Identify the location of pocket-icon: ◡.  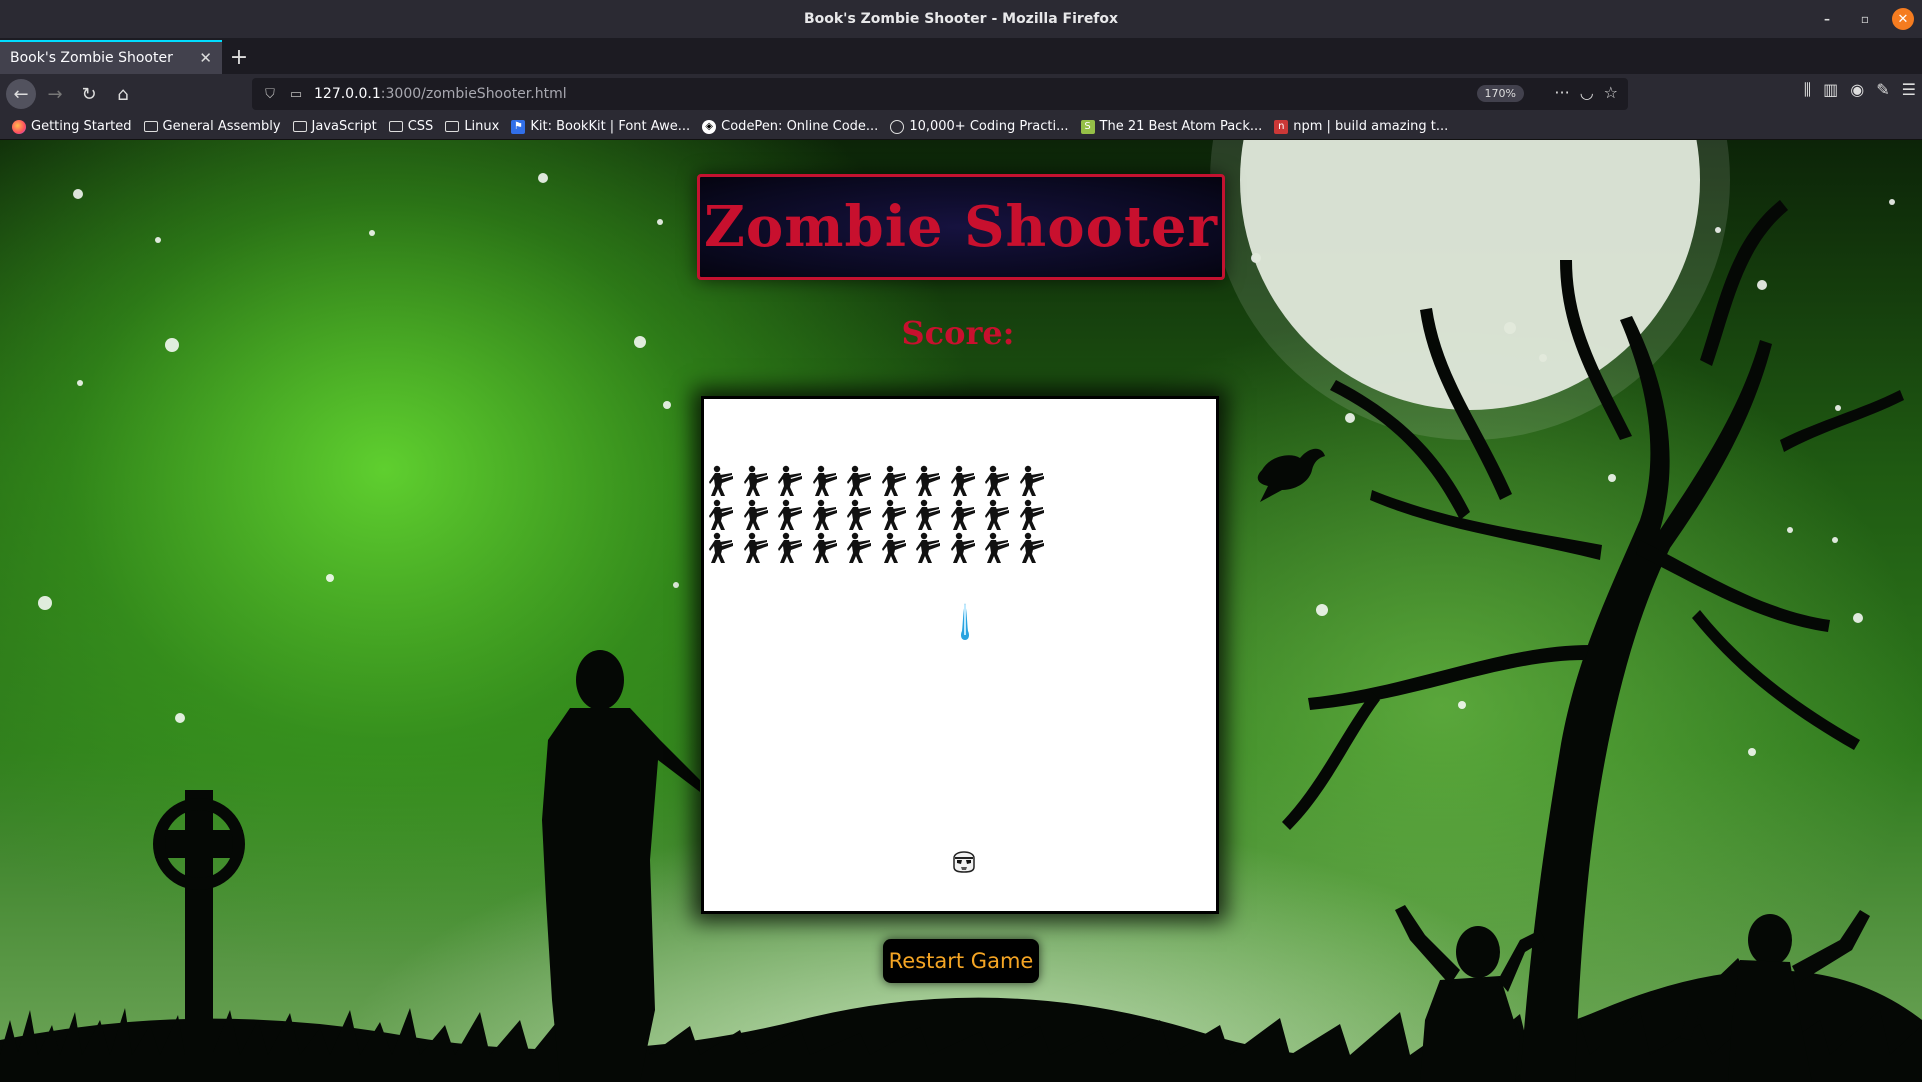
(1587, 92).